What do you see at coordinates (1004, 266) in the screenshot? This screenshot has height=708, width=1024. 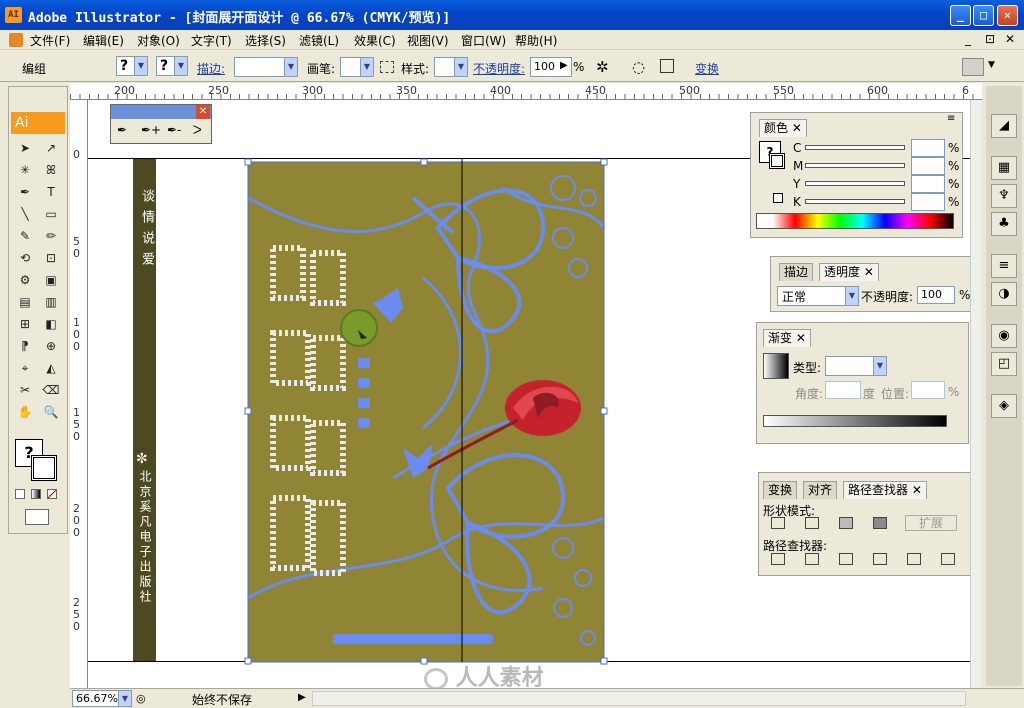 I see `stroke-dock-icon: ≡` at bounding box center [1004, 266].